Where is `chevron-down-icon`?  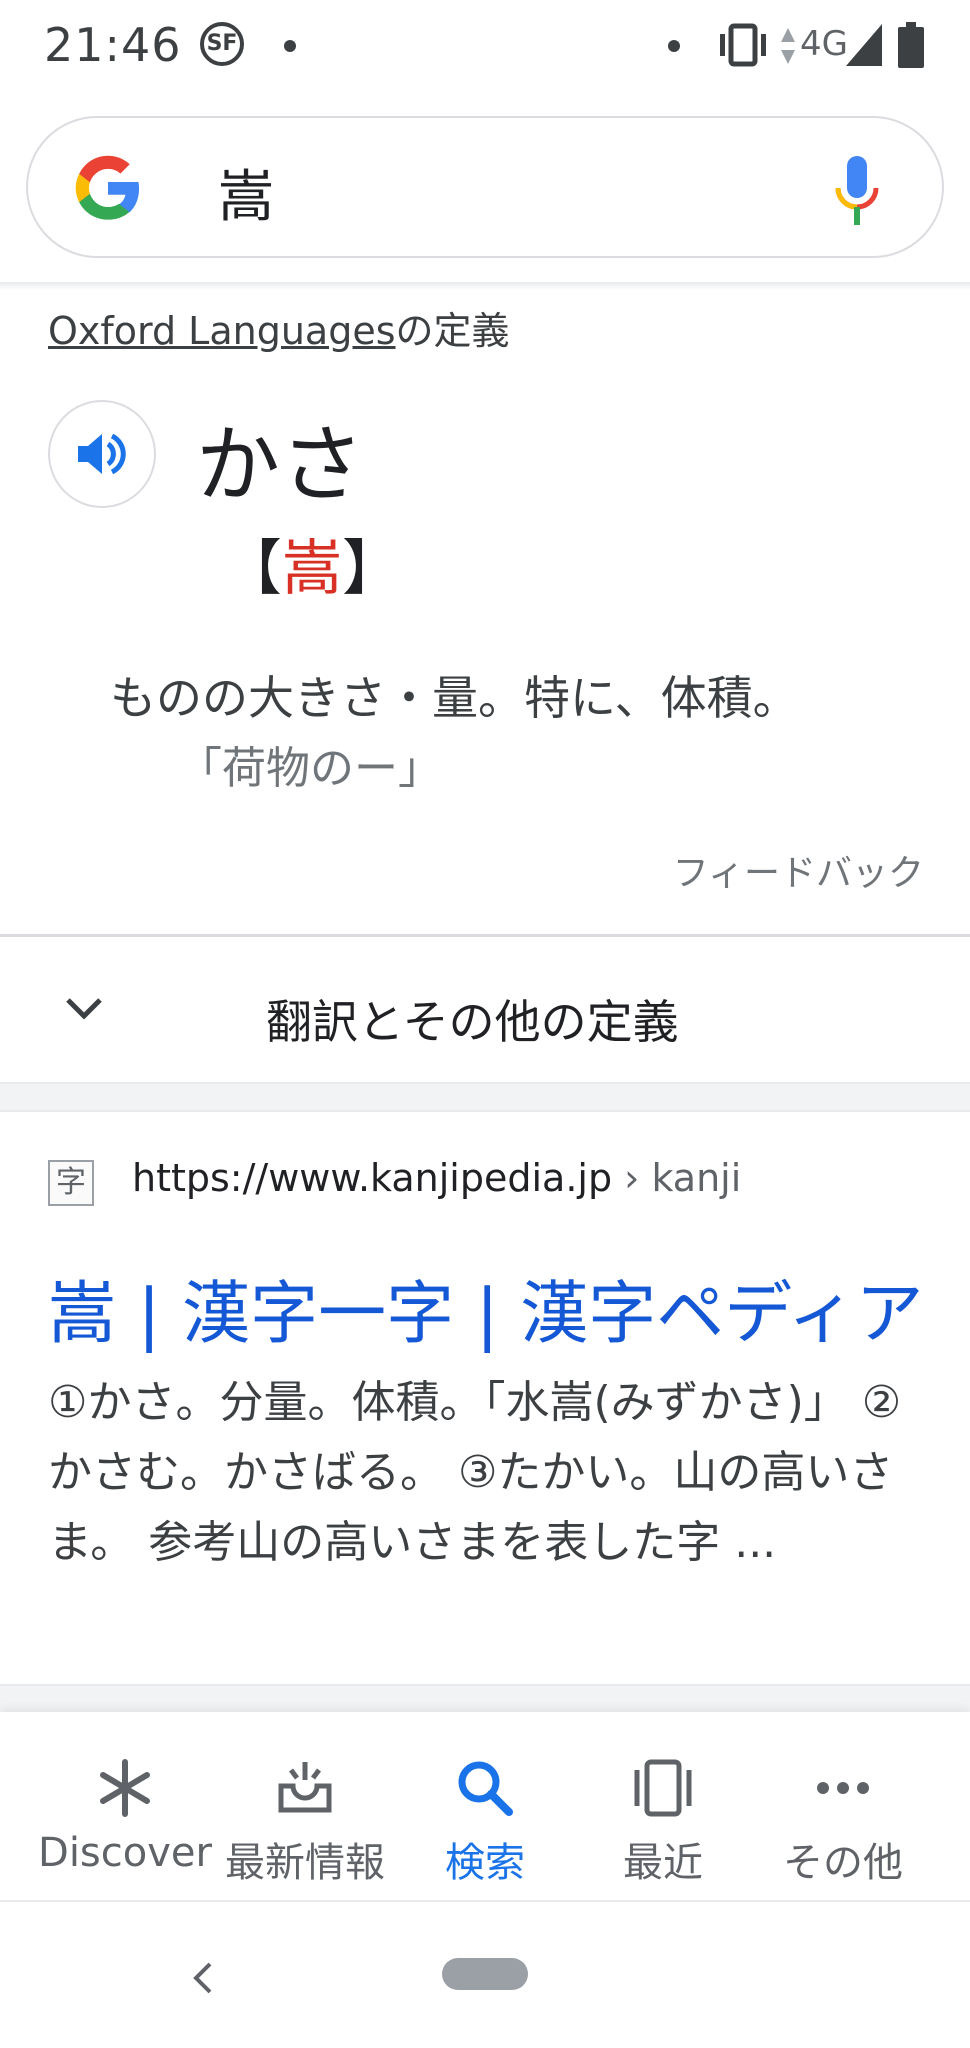 chevron-down-icon is located at coordinates (84, 1009).